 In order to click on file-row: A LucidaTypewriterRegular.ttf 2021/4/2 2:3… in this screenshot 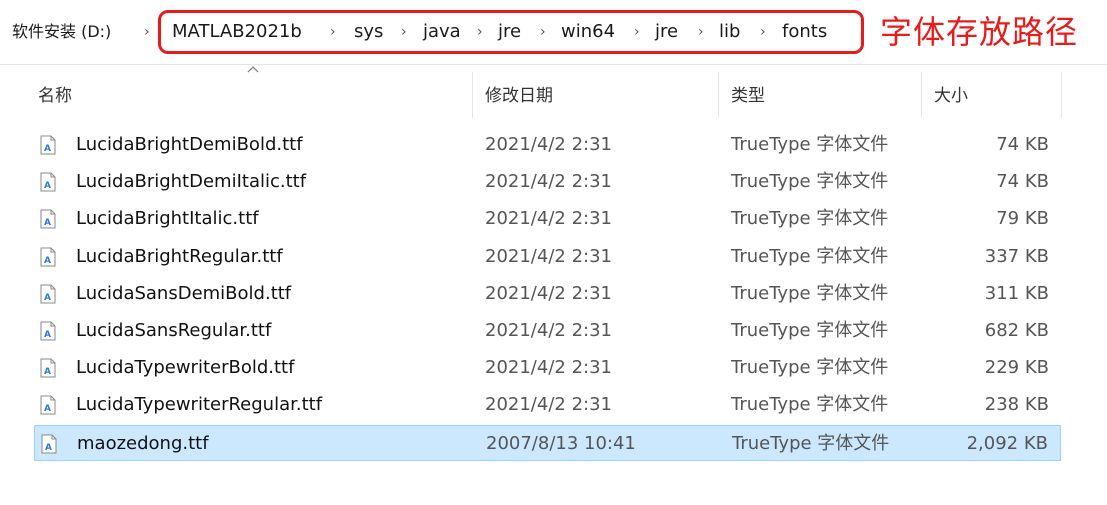, I will do `click(547, 405)`.